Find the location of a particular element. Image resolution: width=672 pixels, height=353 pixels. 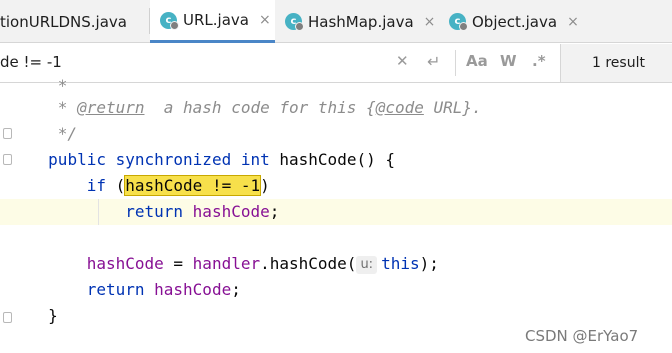

tab-url-java: c URL.java × is located at coordinates (212, 21).